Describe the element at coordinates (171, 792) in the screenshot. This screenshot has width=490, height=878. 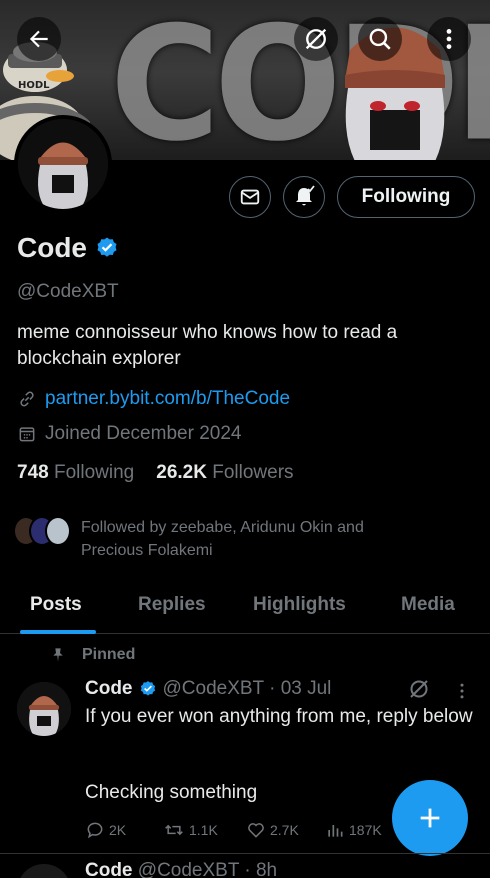
I see `post-text-second-line: Checking something` at that location.